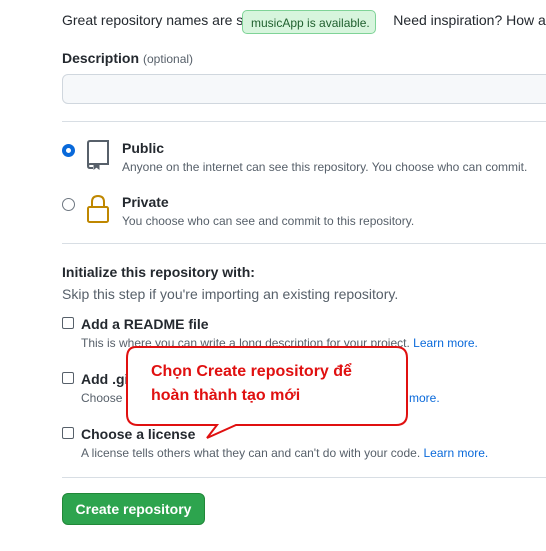 This screenshot has width=546, height=551. Describe the element at coordinates (133, 509) in the screenshot. I see `create-repository-button: Create repository` at that location.